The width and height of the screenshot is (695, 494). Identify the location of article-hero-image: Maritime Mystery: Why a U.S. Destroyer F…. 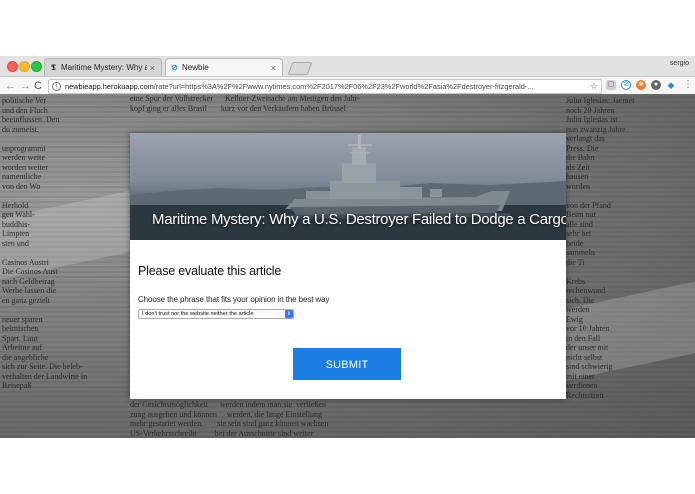
(348, 186).